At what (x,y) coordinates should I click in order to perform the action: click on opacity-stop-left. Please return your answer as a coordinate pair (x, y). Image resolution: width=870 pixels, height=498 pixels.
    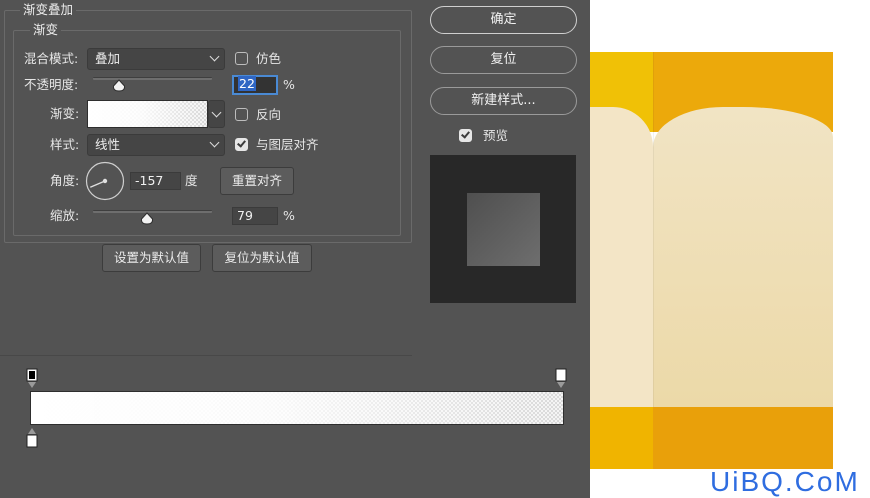
    Looking at the image, I should click on (32, 379).